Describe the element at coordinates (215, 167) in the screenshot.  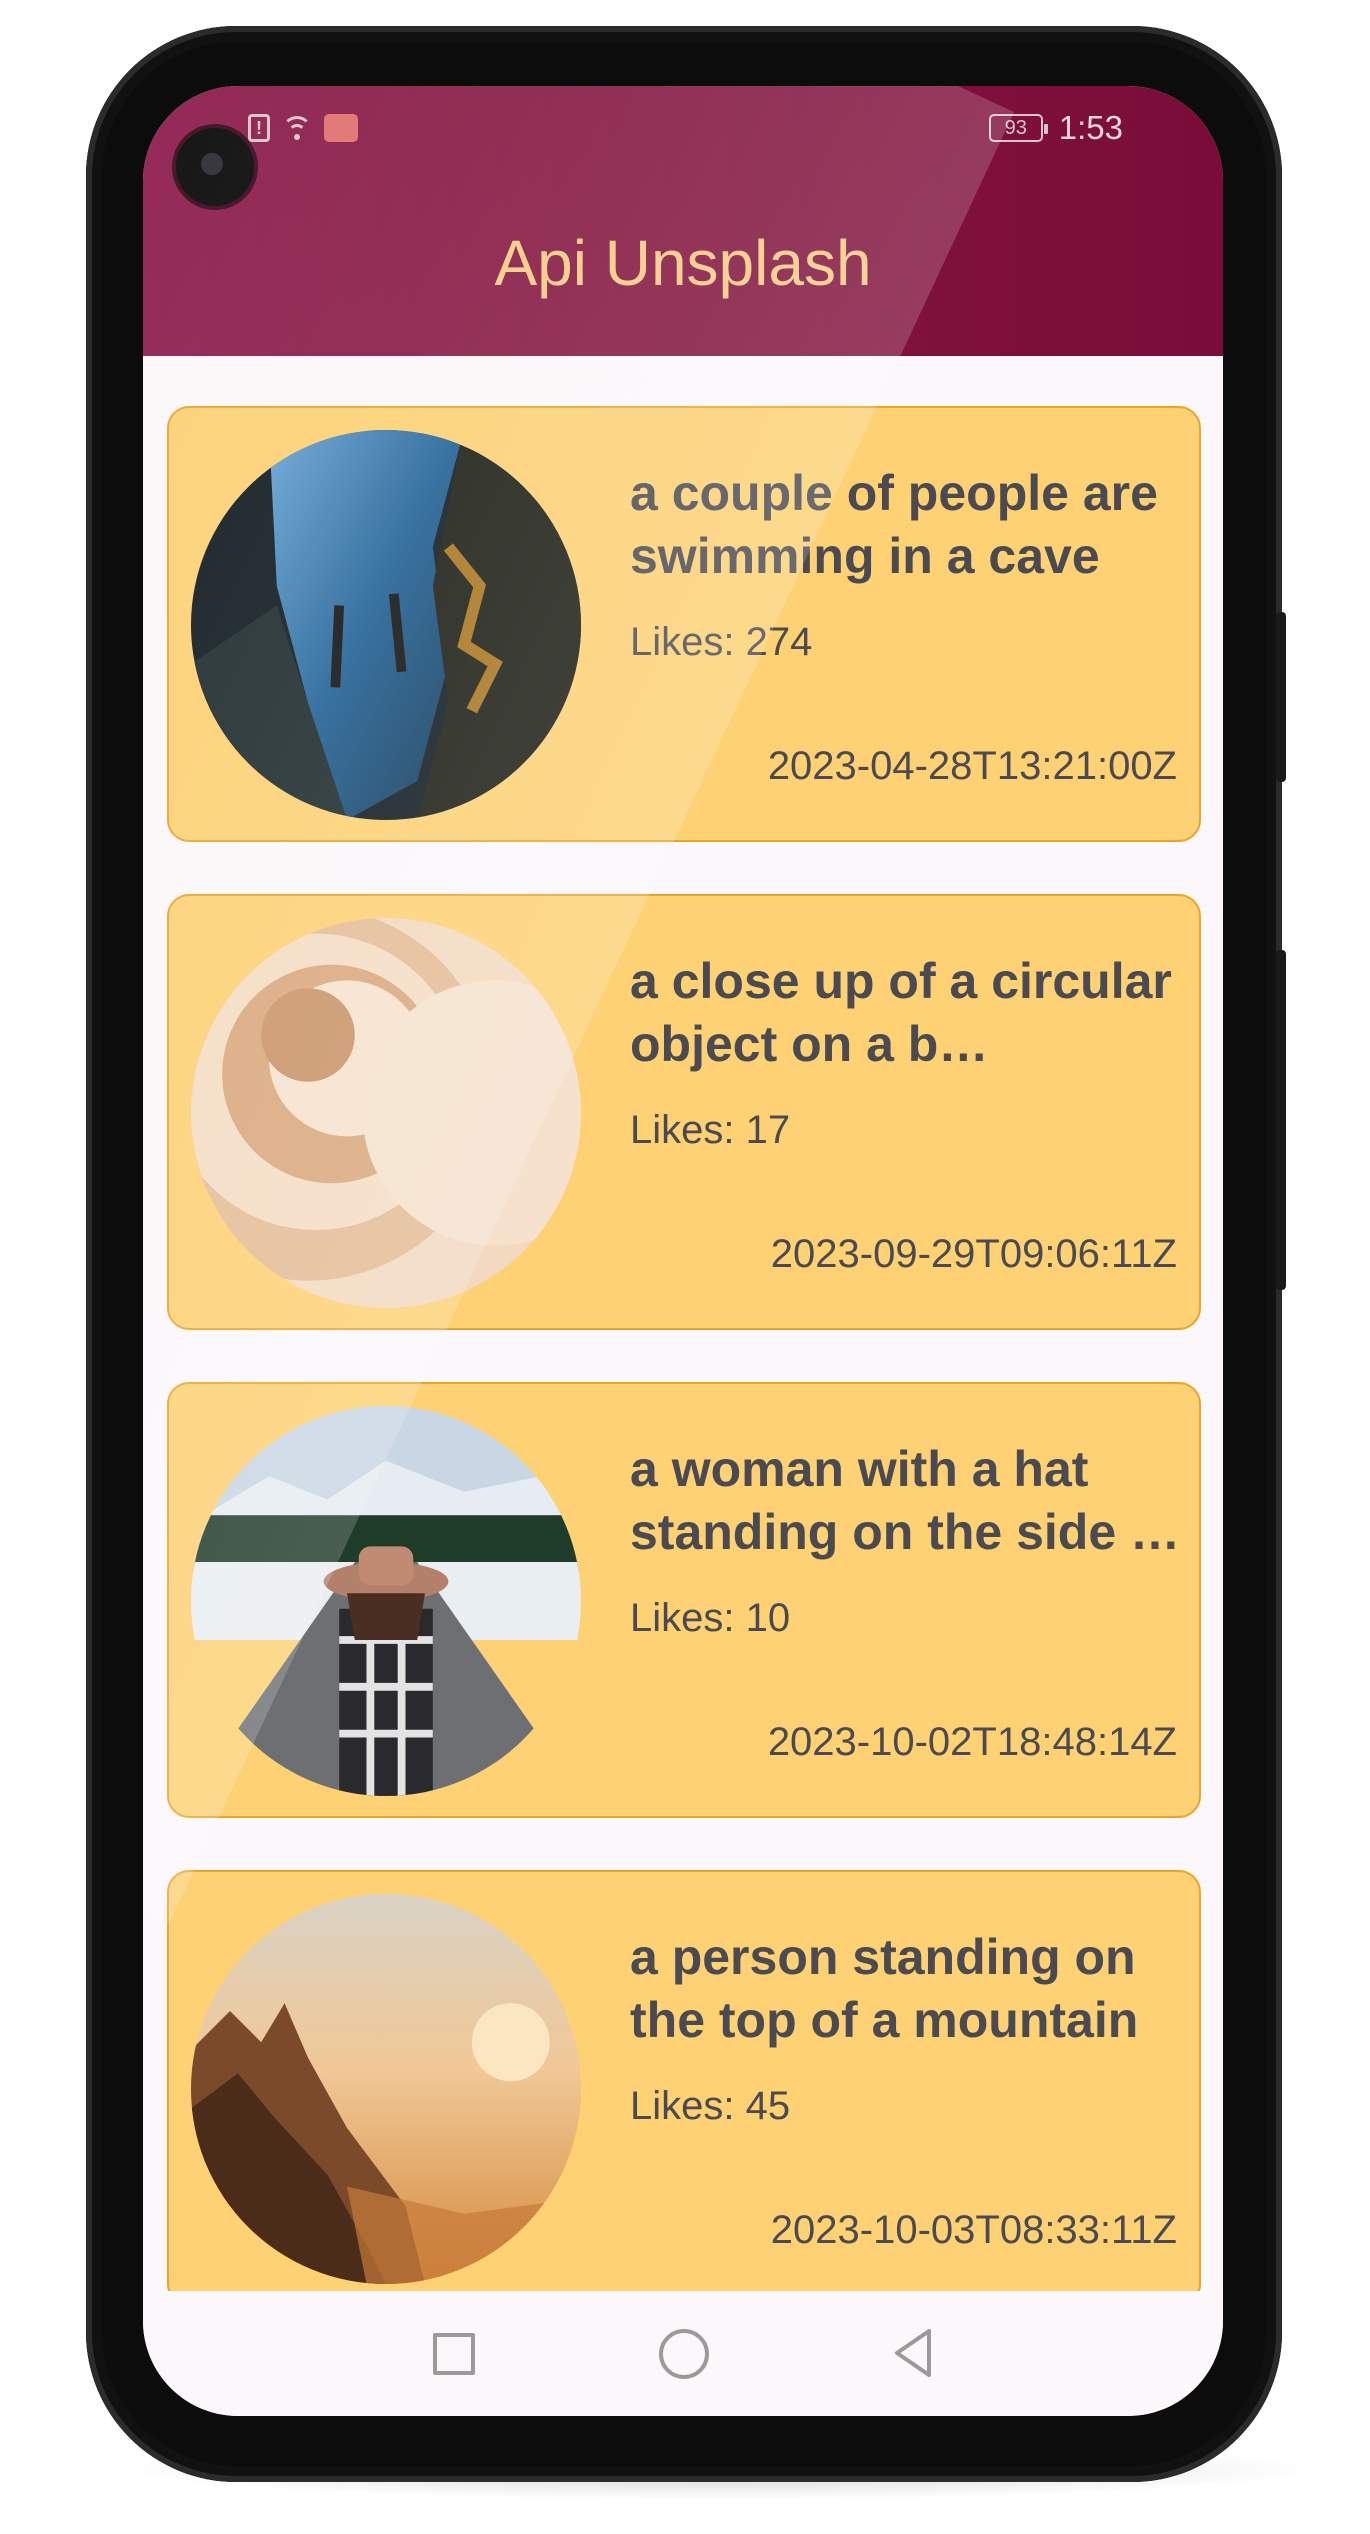
I see `front-camera` at that location.